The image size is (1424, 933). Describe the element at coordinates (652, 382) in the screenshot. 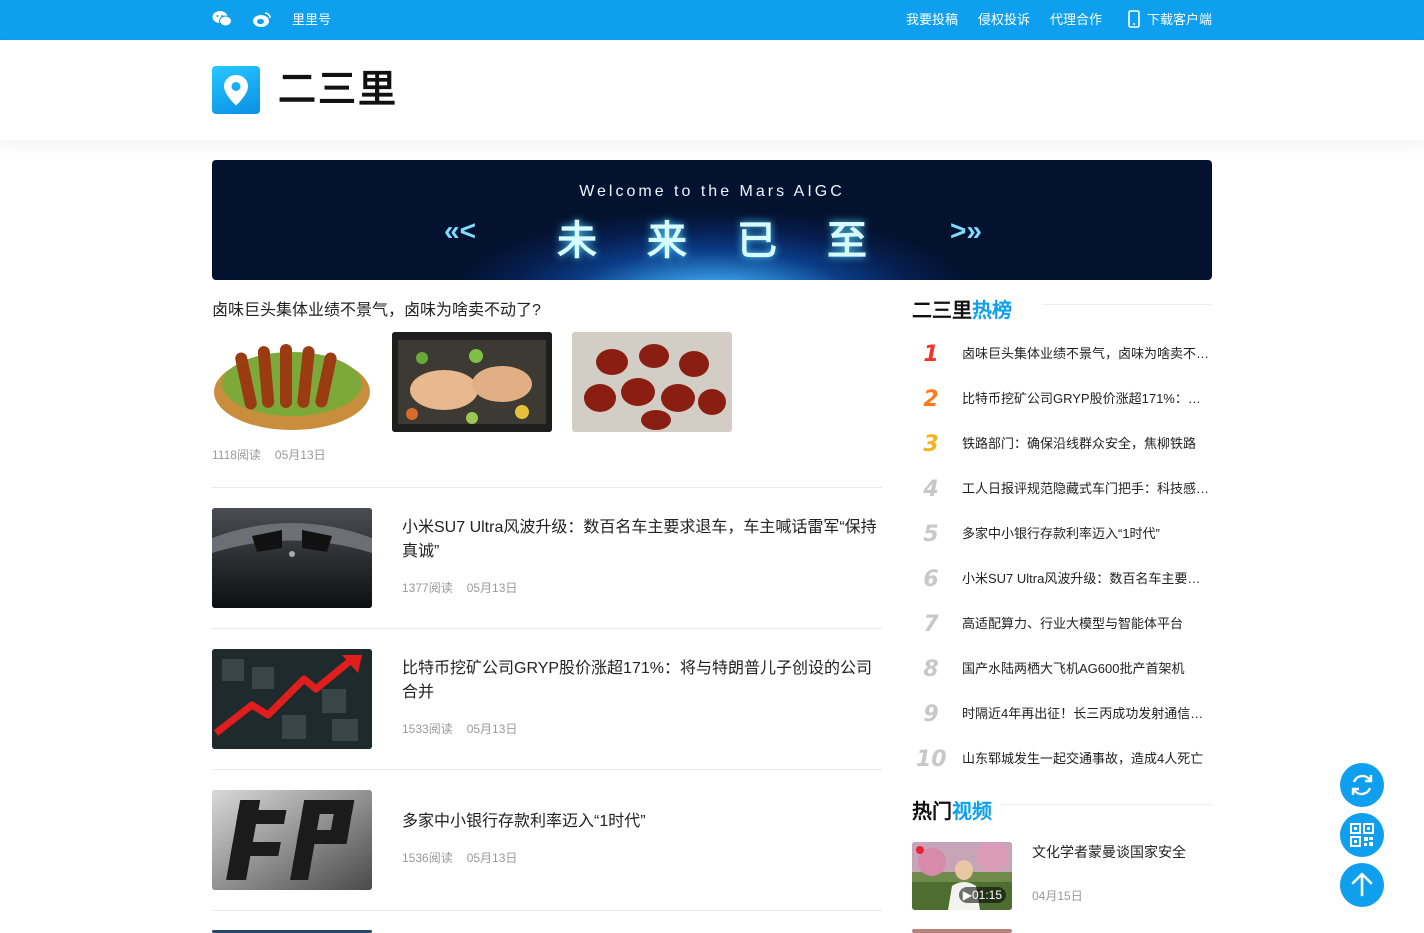

I see `article-image-tea-eggs` at that location.